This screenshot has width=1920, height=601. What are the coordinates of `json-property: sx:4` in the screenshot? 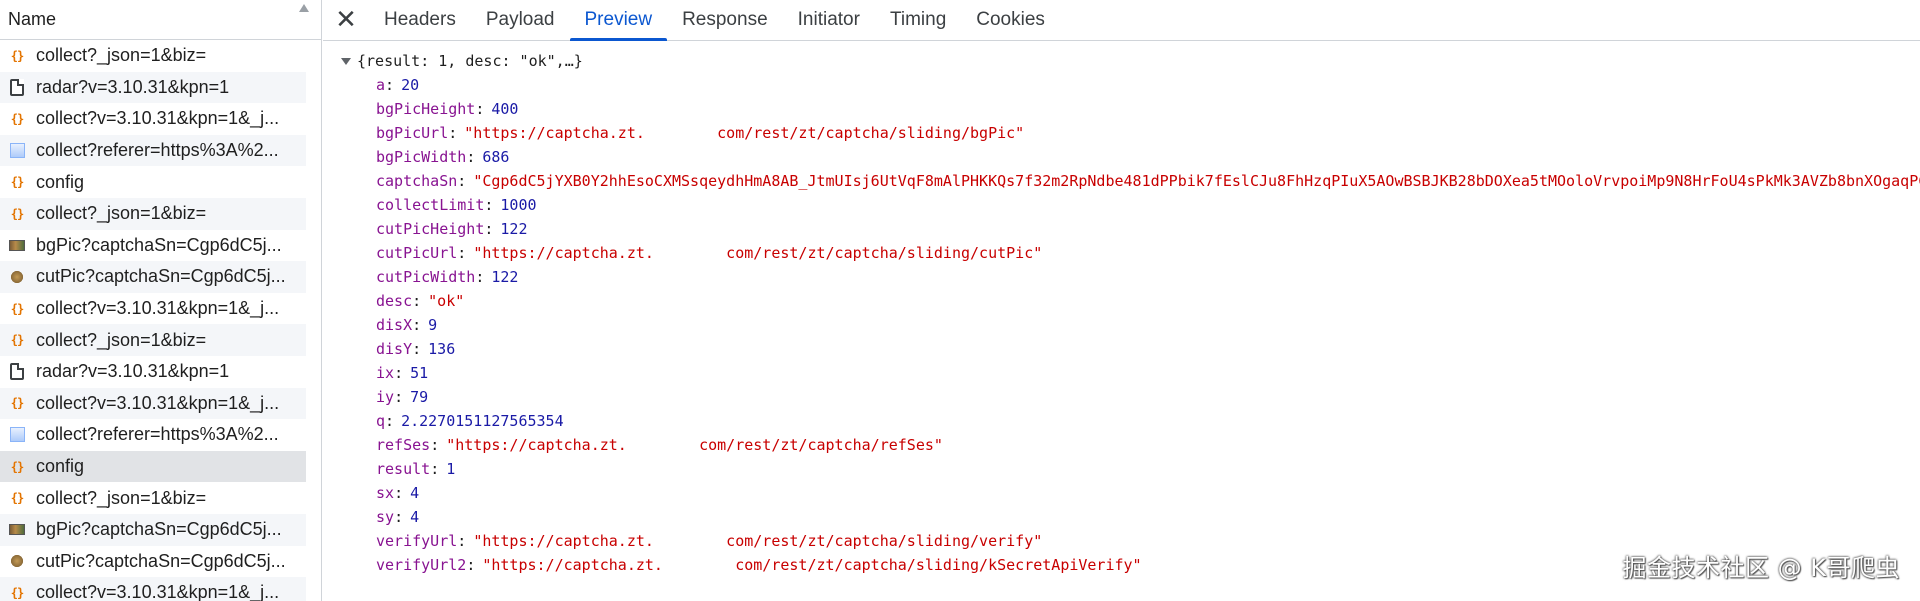 It's located at (1130, 493).